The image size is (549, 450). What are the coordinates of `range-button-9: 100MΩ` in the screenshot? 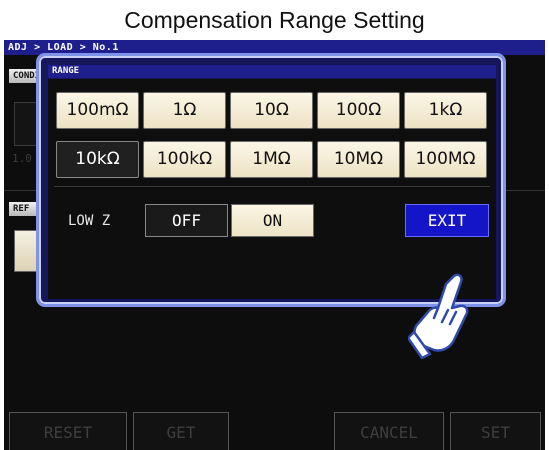 It's located at (445, 159).